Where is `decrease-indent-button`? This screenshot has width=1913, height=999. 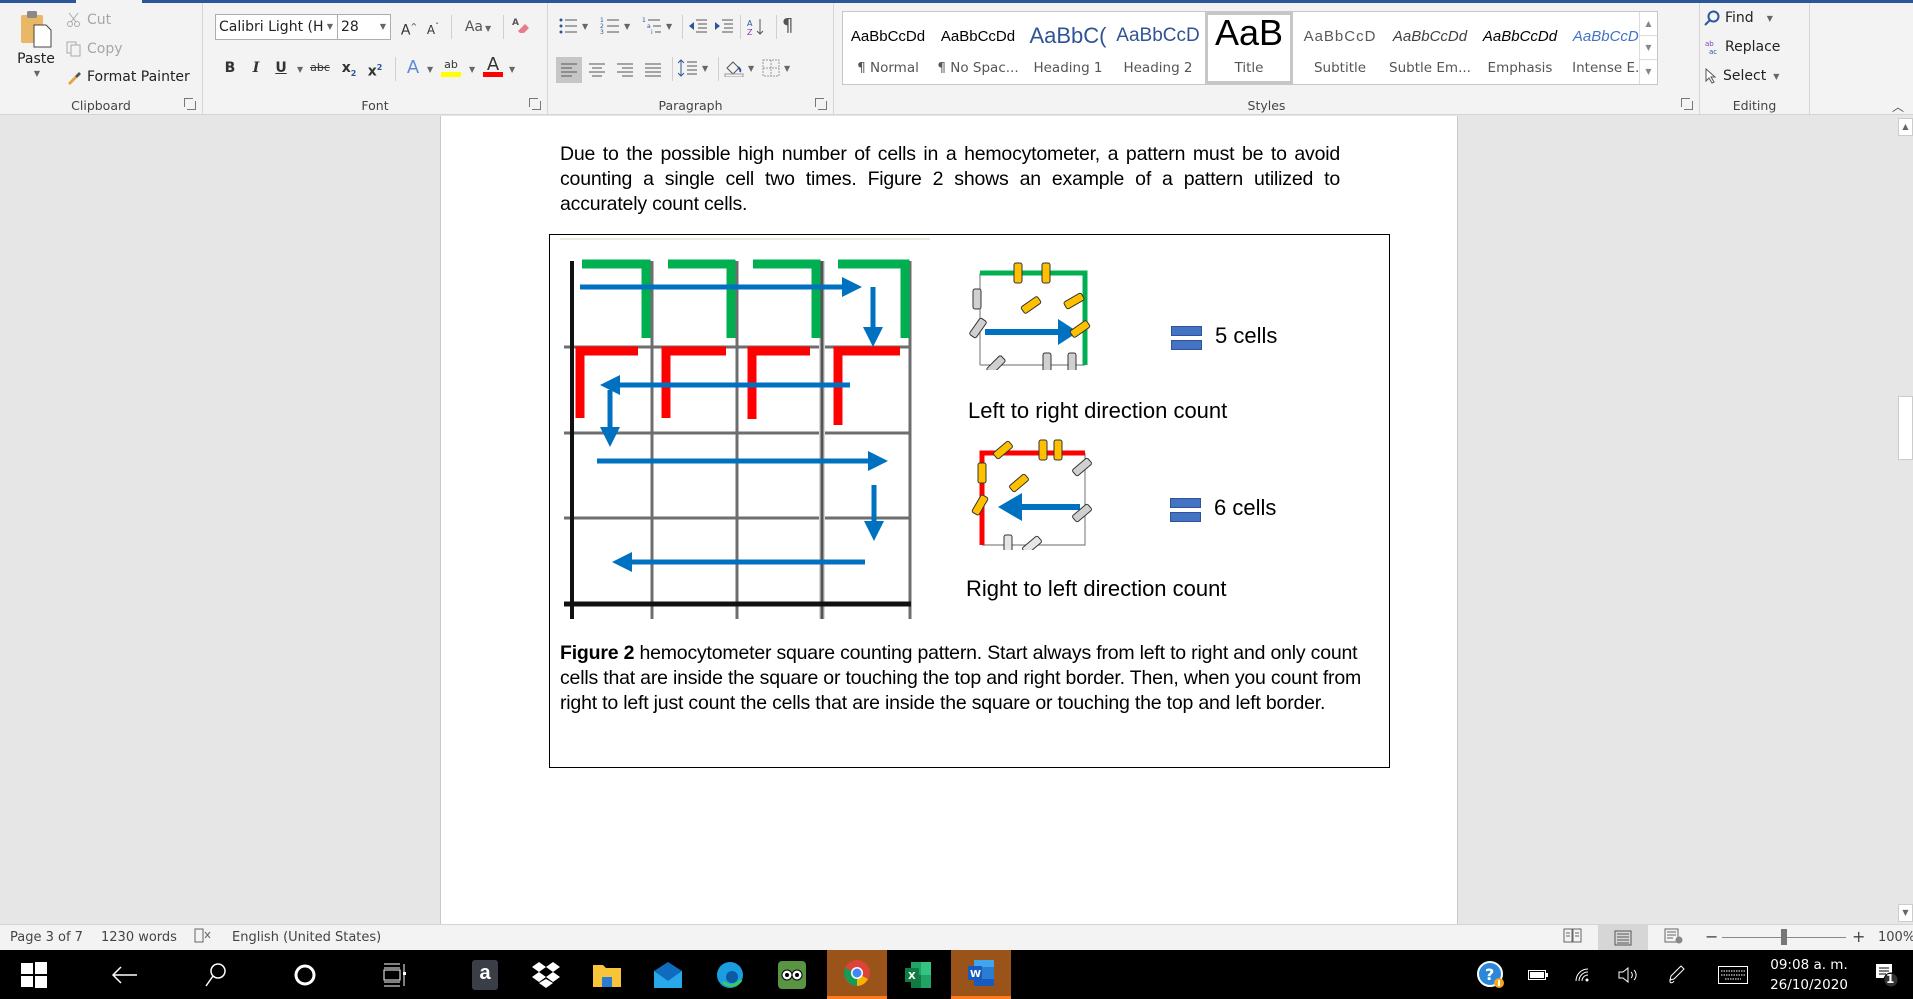
decrease-indent-button is located at coordinates (698, 26).